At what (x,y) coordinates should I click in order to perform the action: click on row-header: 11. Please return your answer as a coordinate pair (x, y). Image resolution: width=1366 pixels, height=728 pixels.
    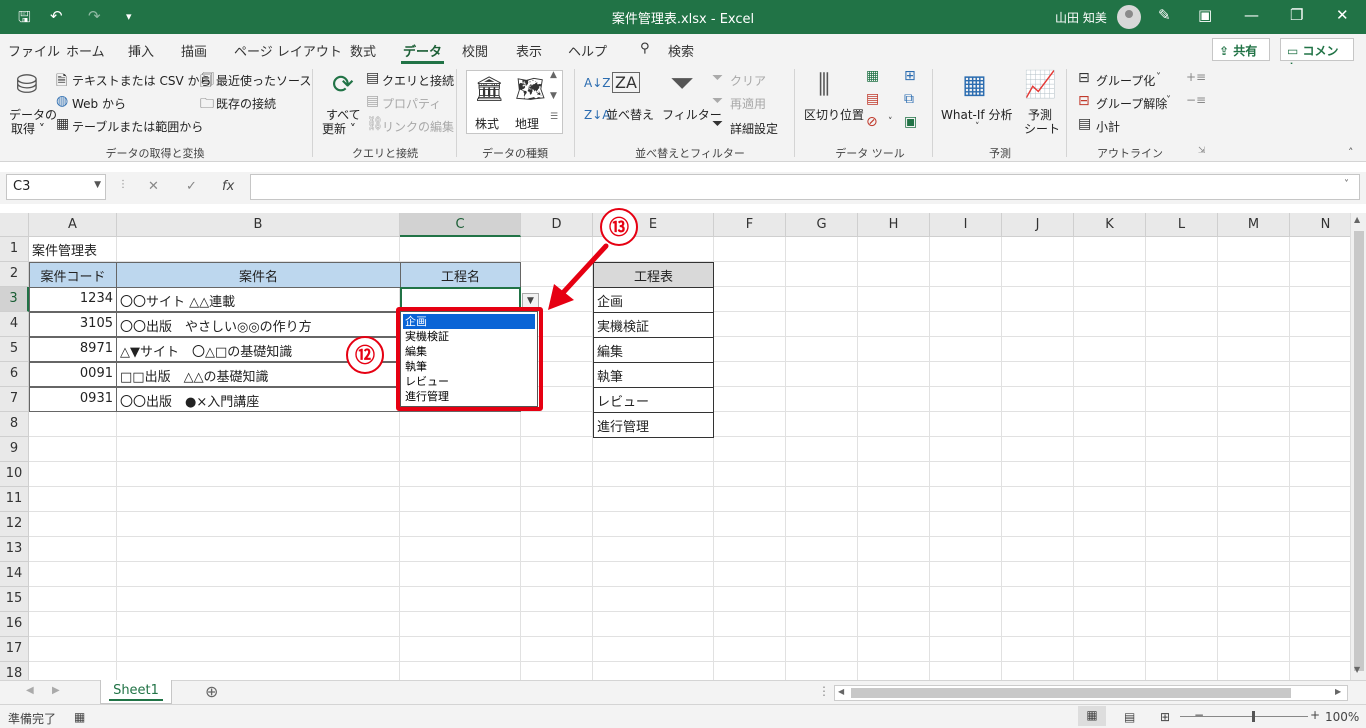
    Looking at the image, I should click on (14, 499).